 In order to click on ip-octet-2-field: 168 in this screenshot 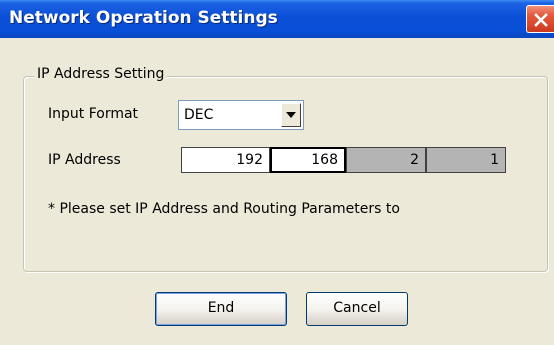, I will do `click(308, 160)`.